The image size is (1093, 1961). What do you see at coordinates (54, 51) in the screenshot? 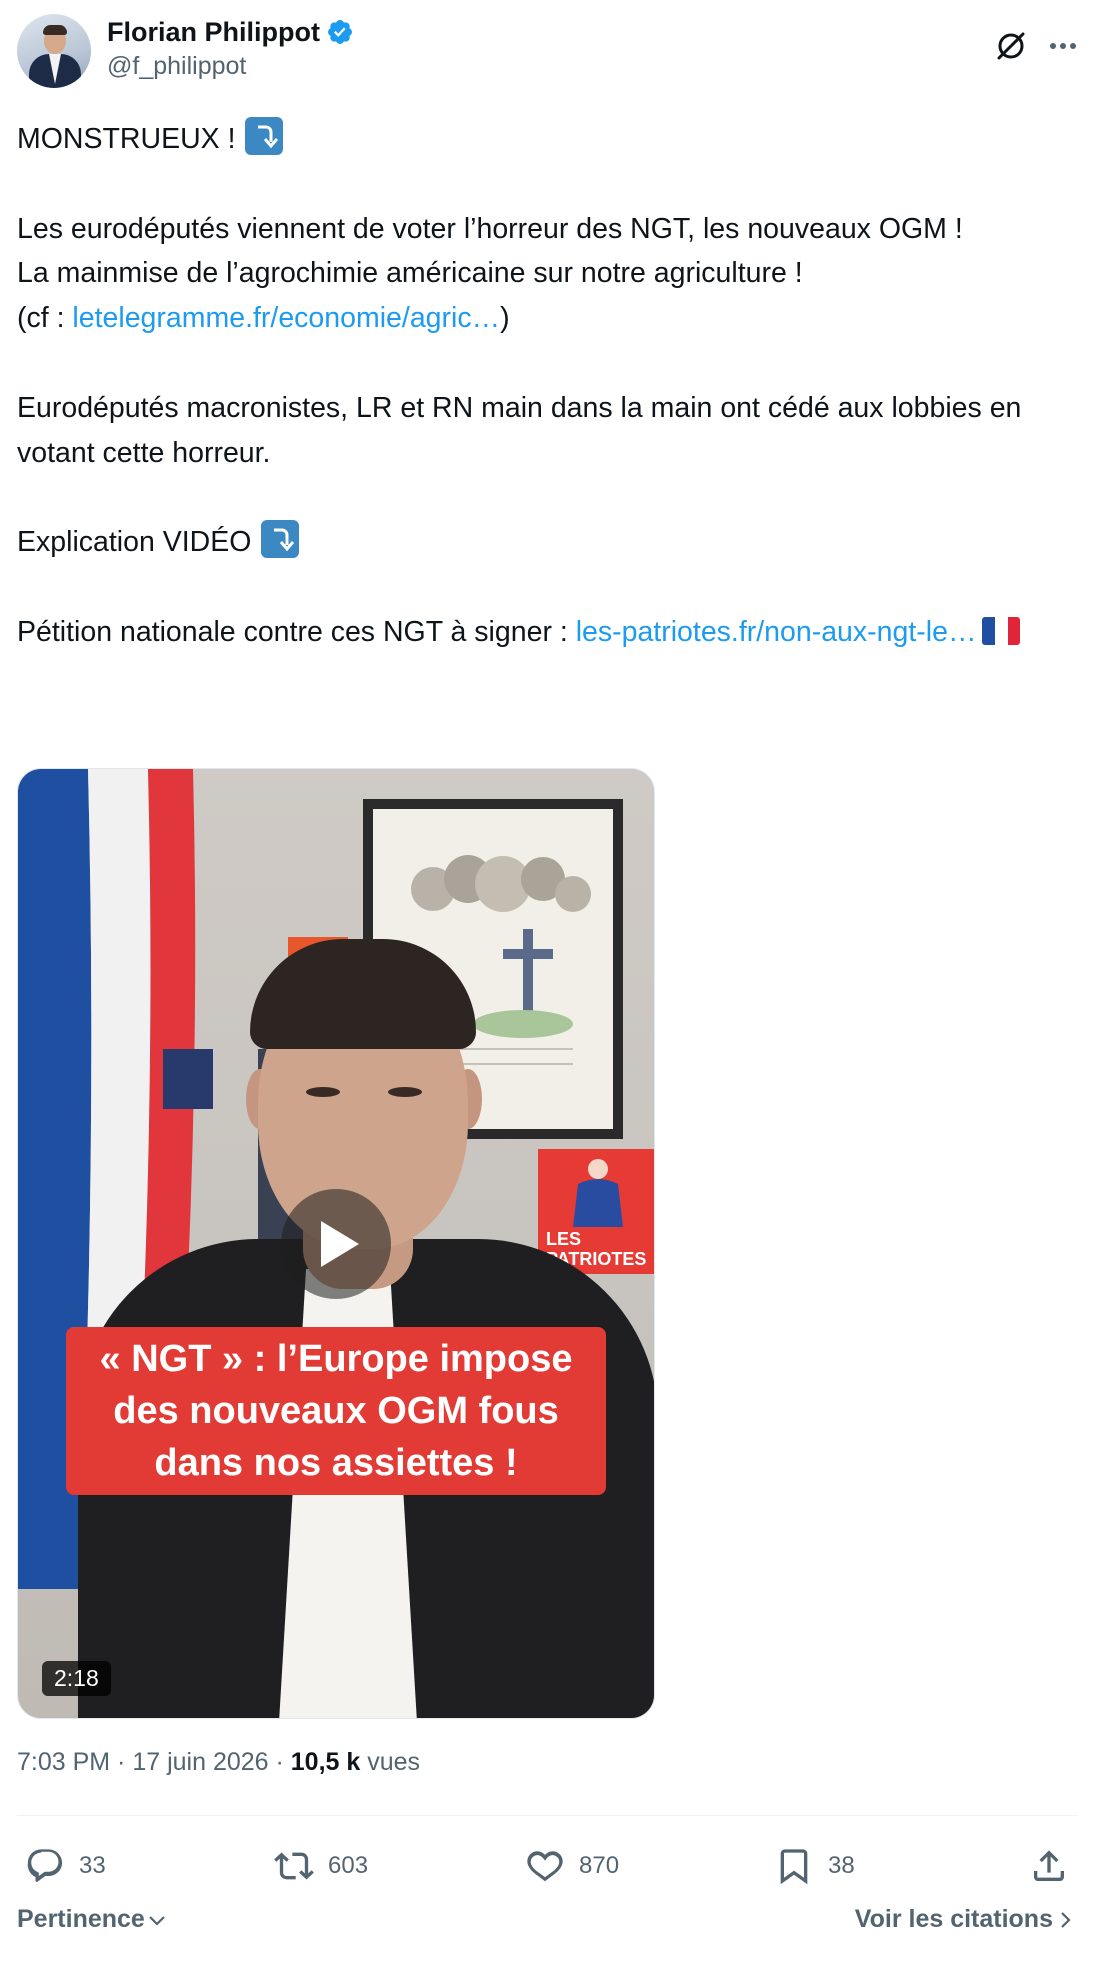
I see `avatar` at bounding box center [54, 51].